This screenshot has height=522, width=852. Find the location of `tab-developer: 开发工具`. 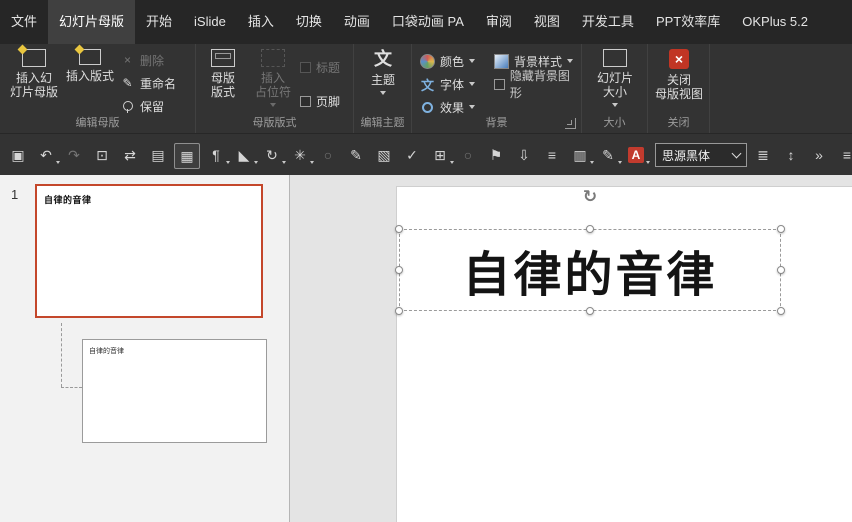

tab-developer: 开发工具 is located at coordinates (608, 22).